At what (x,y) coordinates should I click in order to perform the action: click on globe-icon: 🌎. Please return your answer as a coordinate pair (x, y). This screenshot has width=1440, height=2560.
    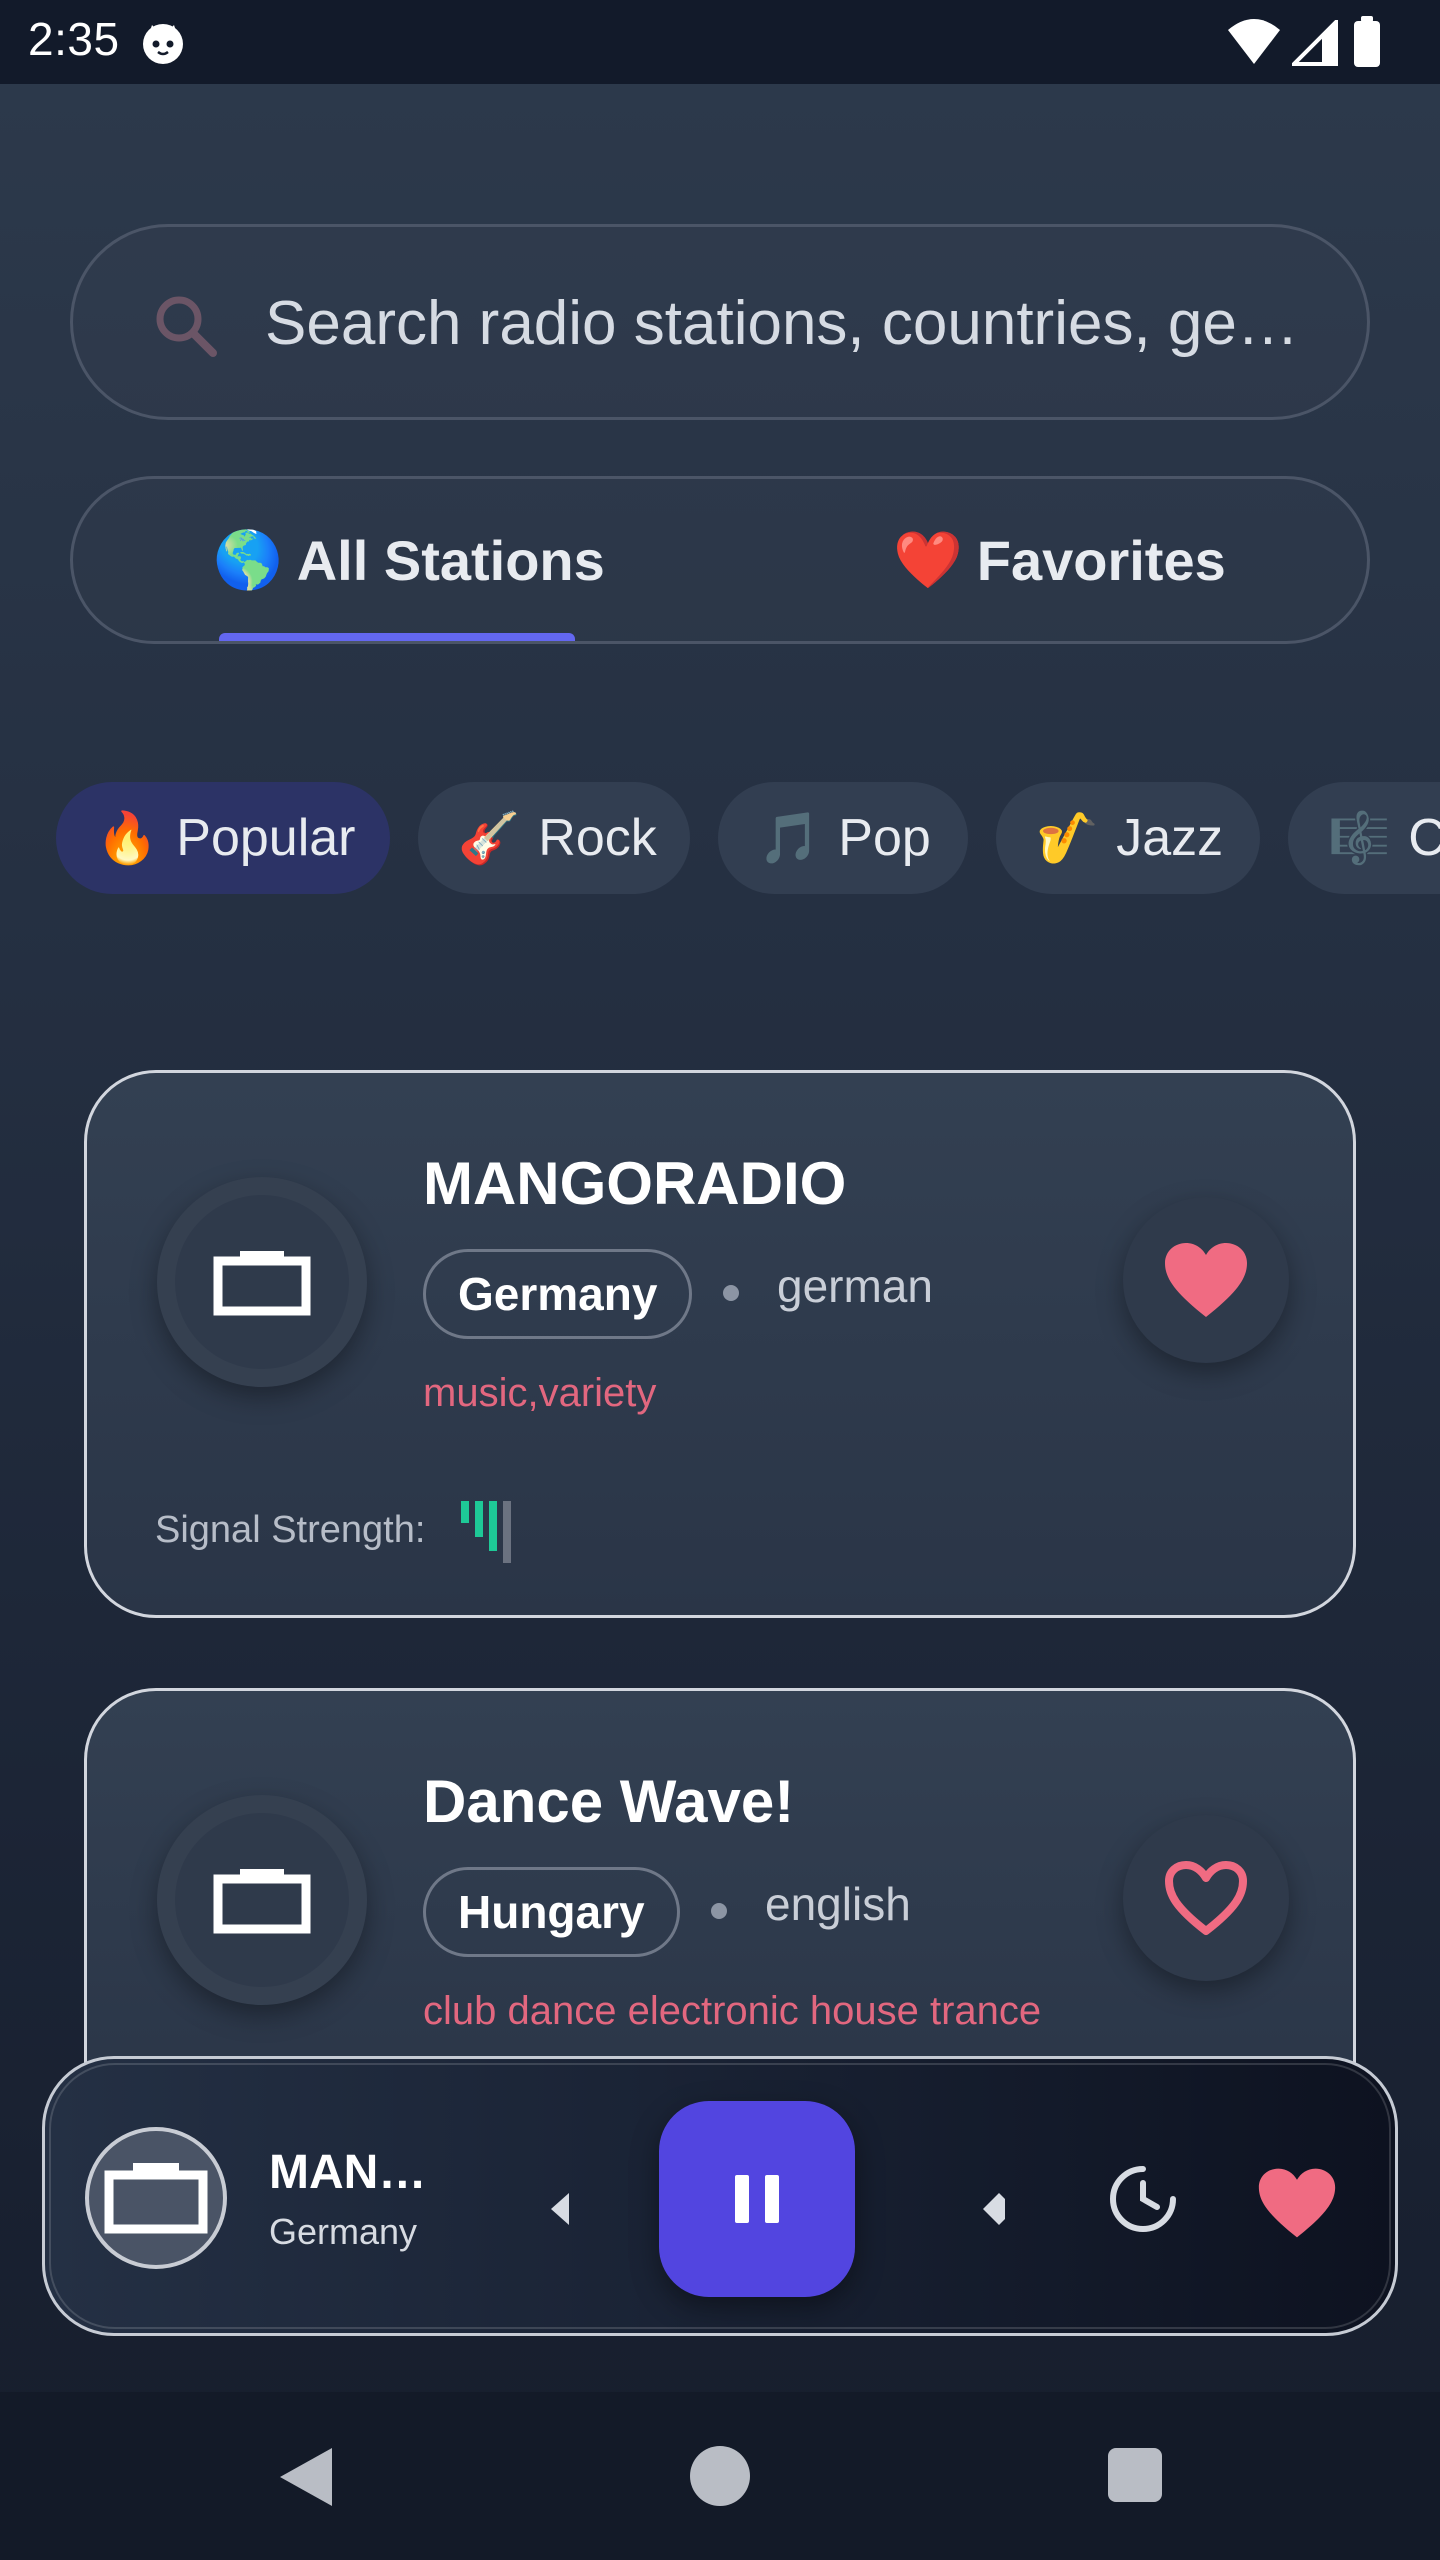
    Looking at the image, I should click on (248, 559).